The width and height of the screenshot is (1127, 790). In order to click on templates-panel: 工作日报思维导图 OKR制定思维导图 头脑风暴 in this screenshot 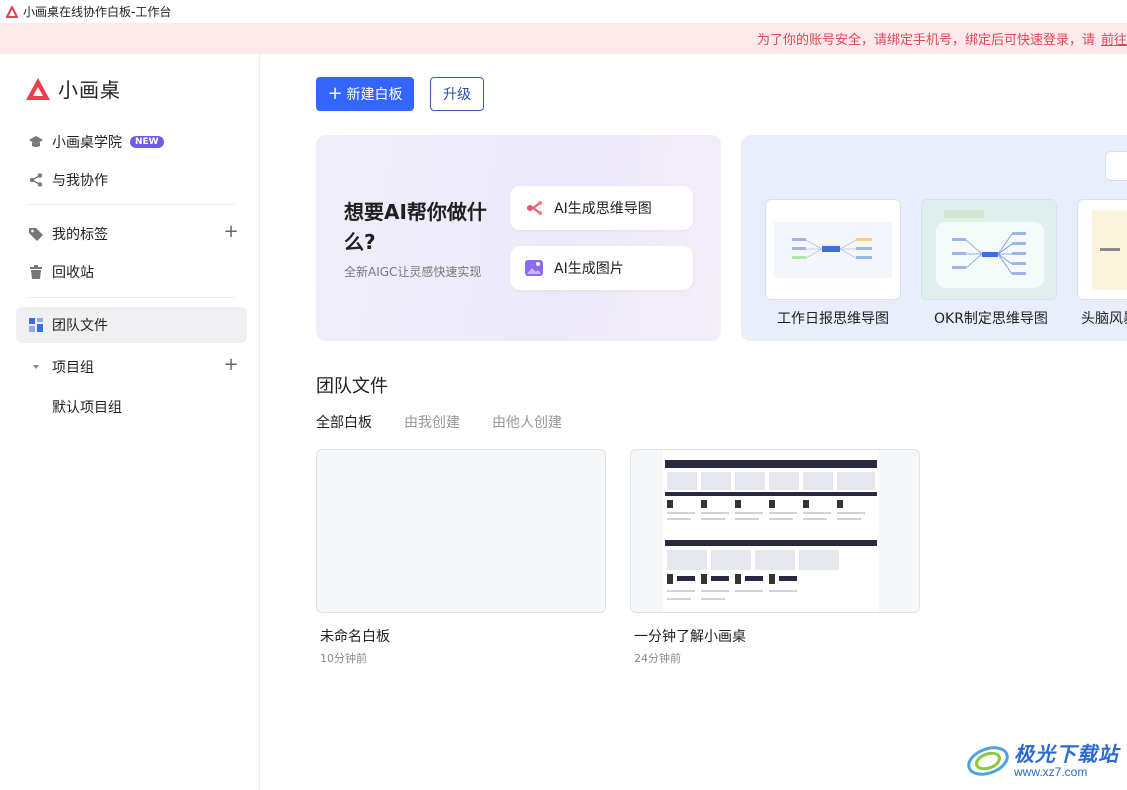, I will do `click(934, 238)`.